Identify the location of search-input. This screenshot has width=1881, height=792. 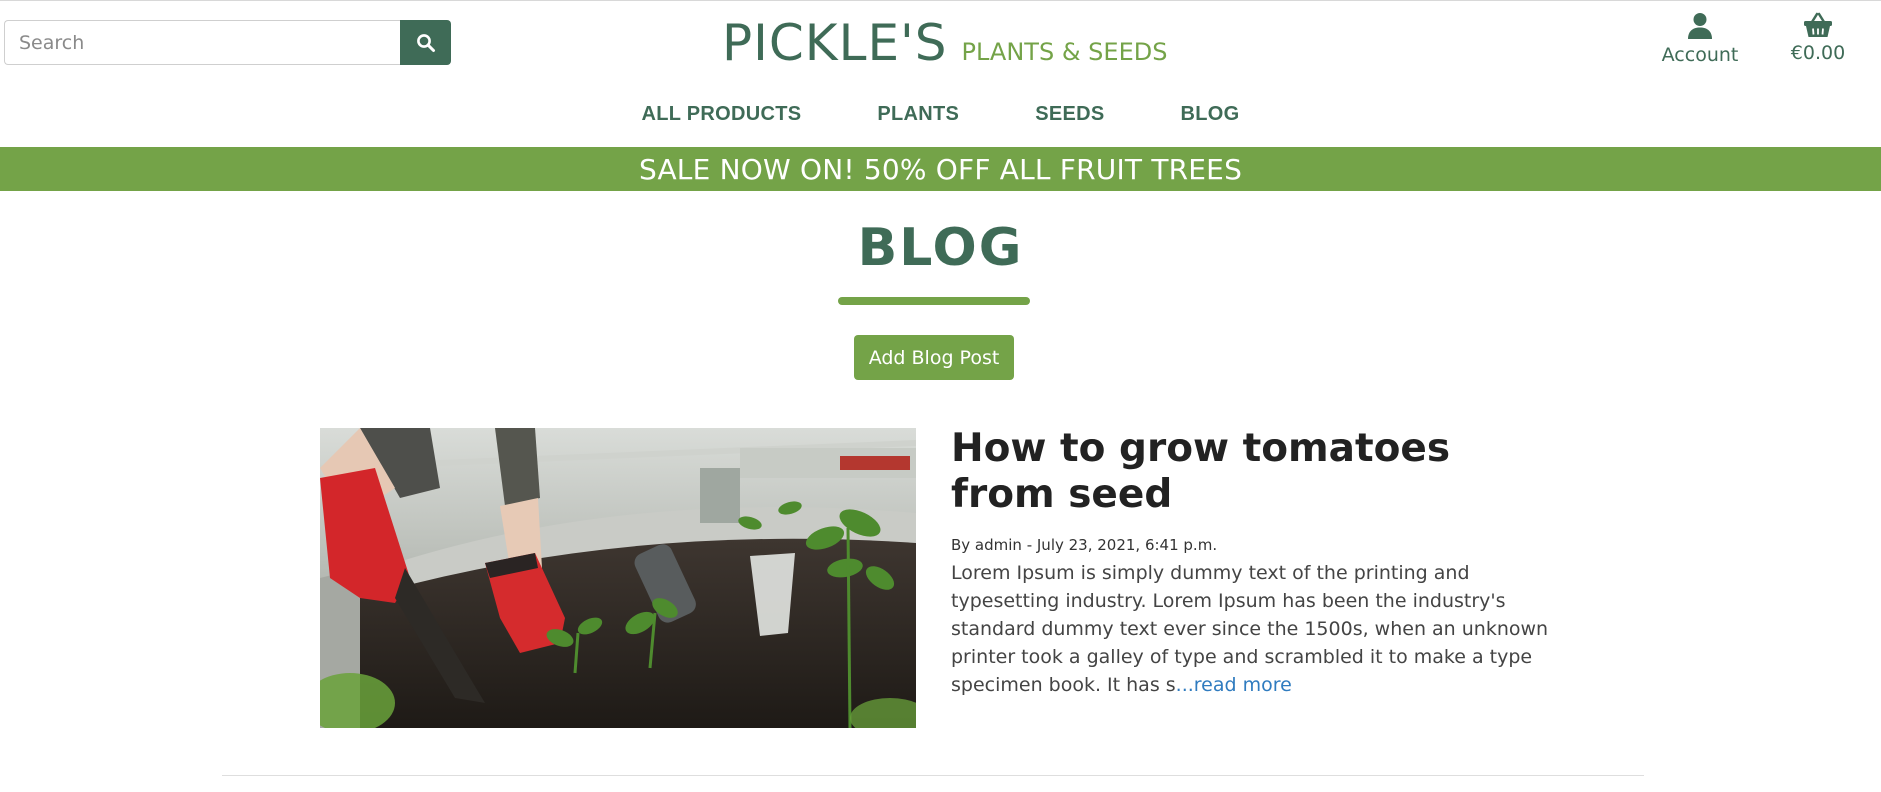
(202, 42).